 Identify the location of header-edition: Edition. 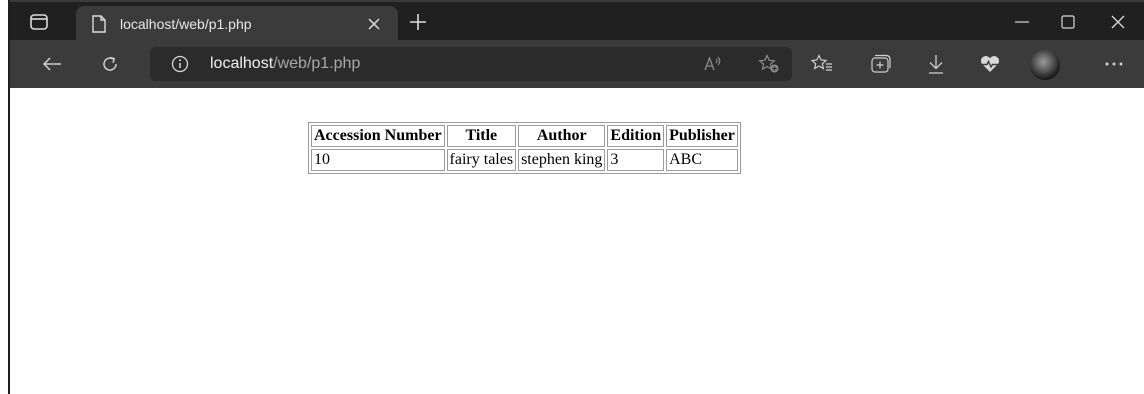
(636, 136).